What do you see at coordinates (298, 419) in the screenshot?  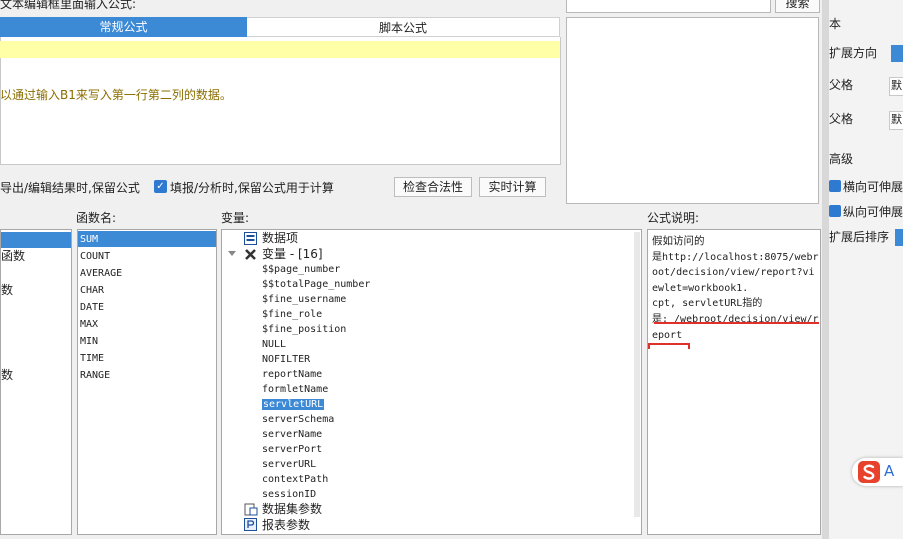 I see `variable-item: serverSchema` at bounding box center [298, 419].